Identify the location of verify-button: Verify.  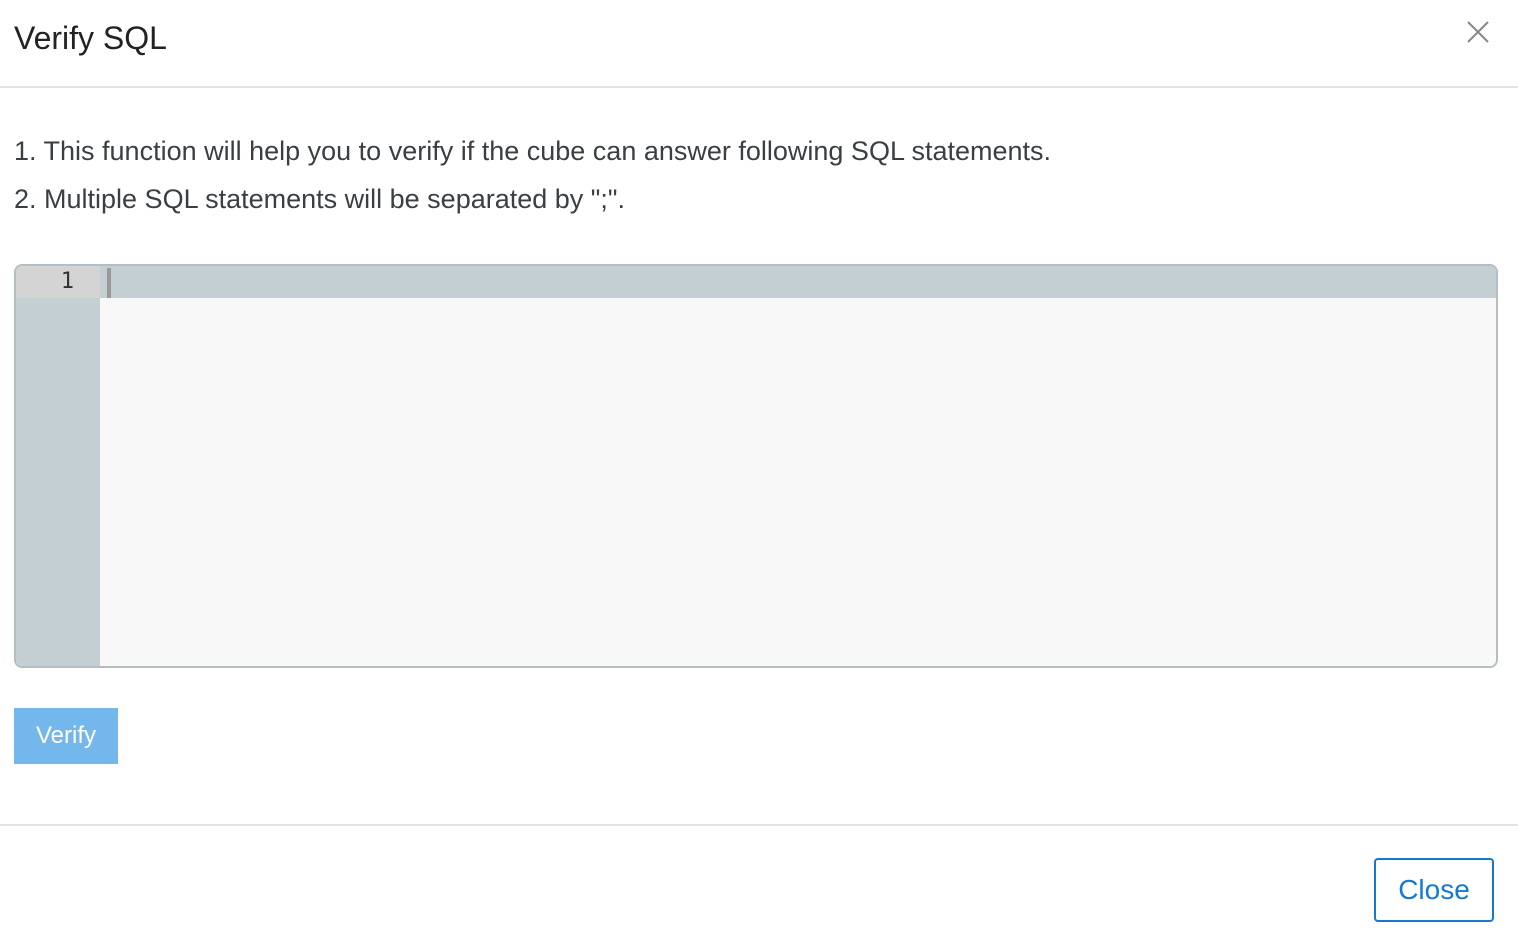
(66, 736).